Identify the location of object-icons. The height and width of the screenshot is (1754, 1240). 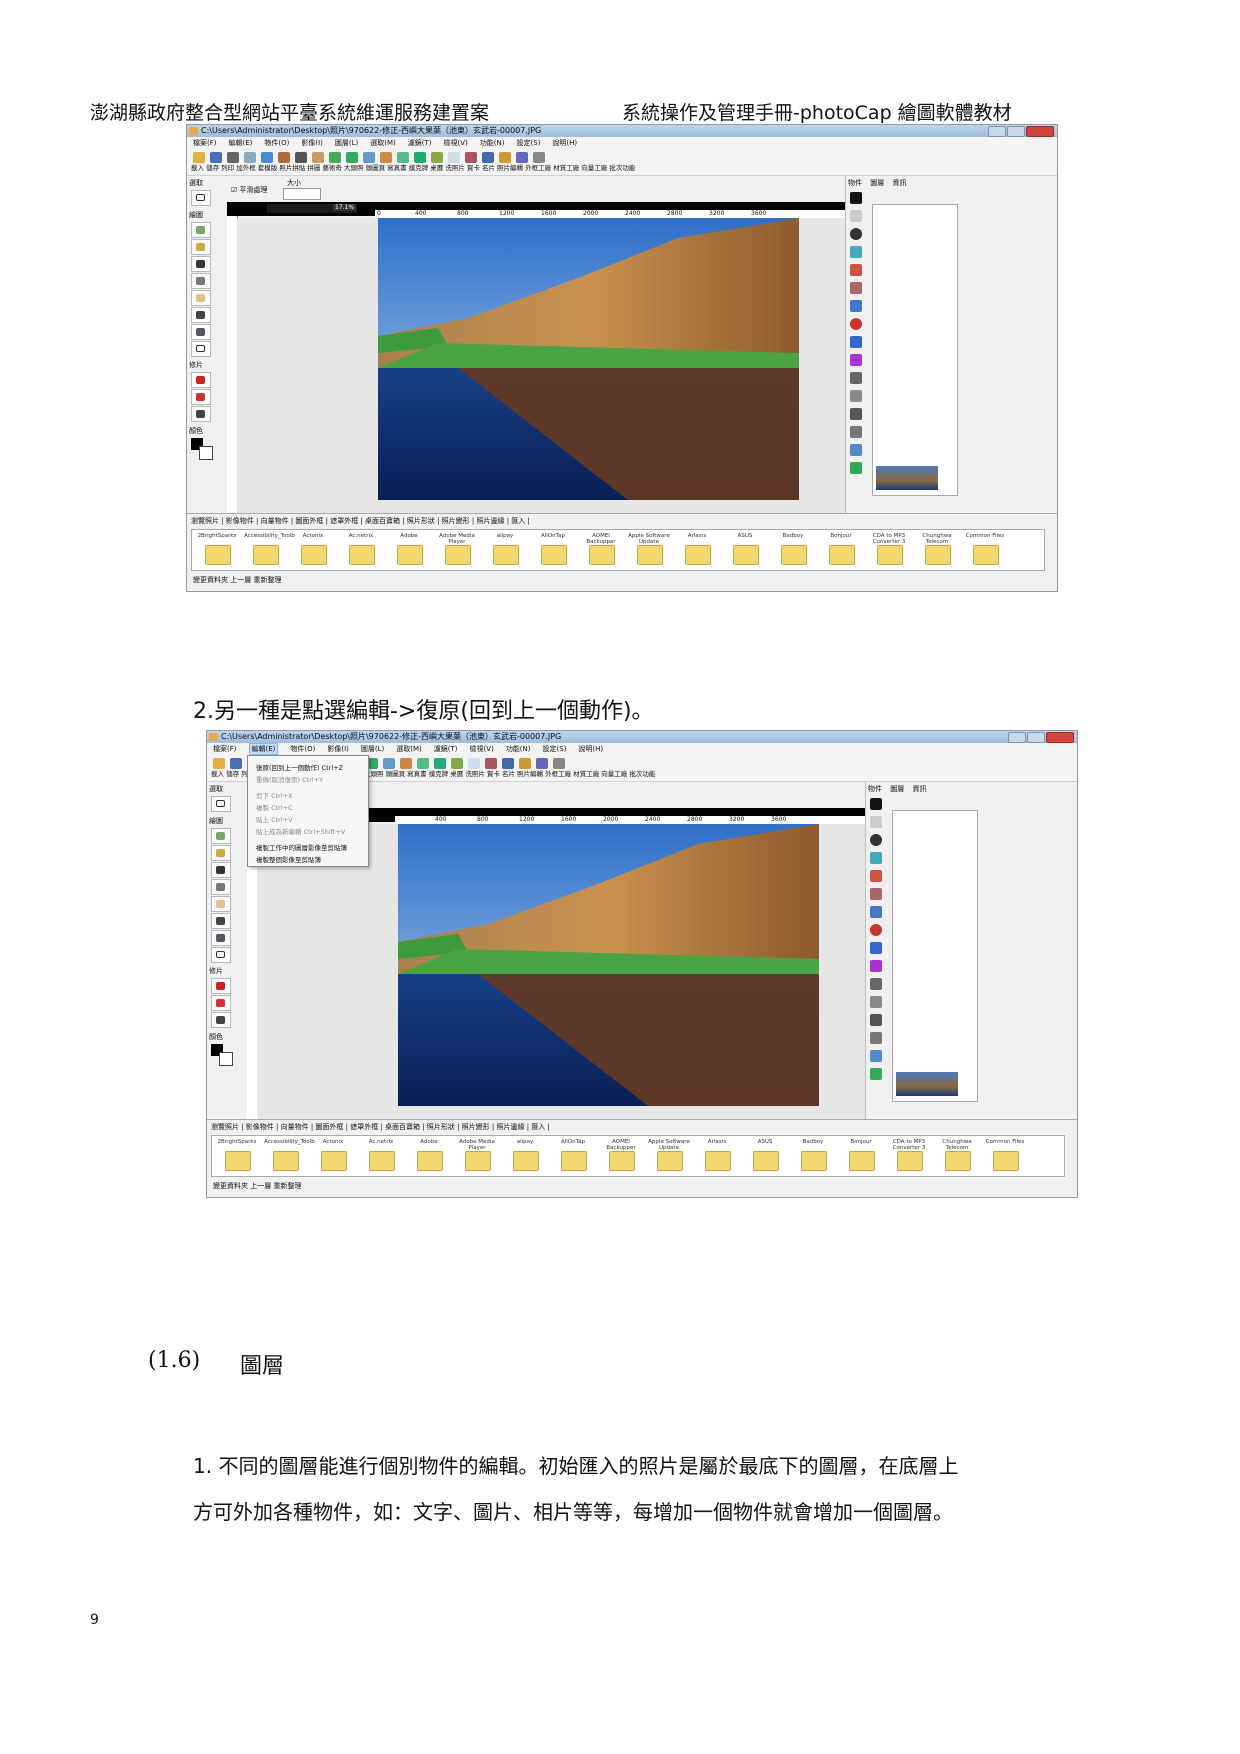
(857, 336).